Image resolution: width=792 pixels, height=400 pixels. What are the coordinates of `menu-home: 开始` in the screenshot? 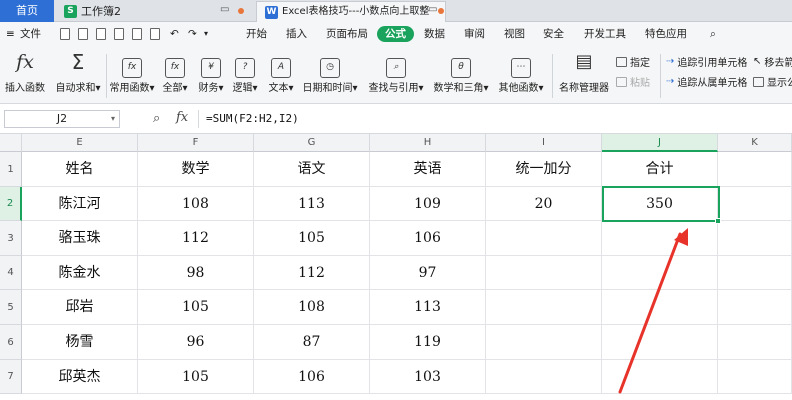 It's located at (256, 34).